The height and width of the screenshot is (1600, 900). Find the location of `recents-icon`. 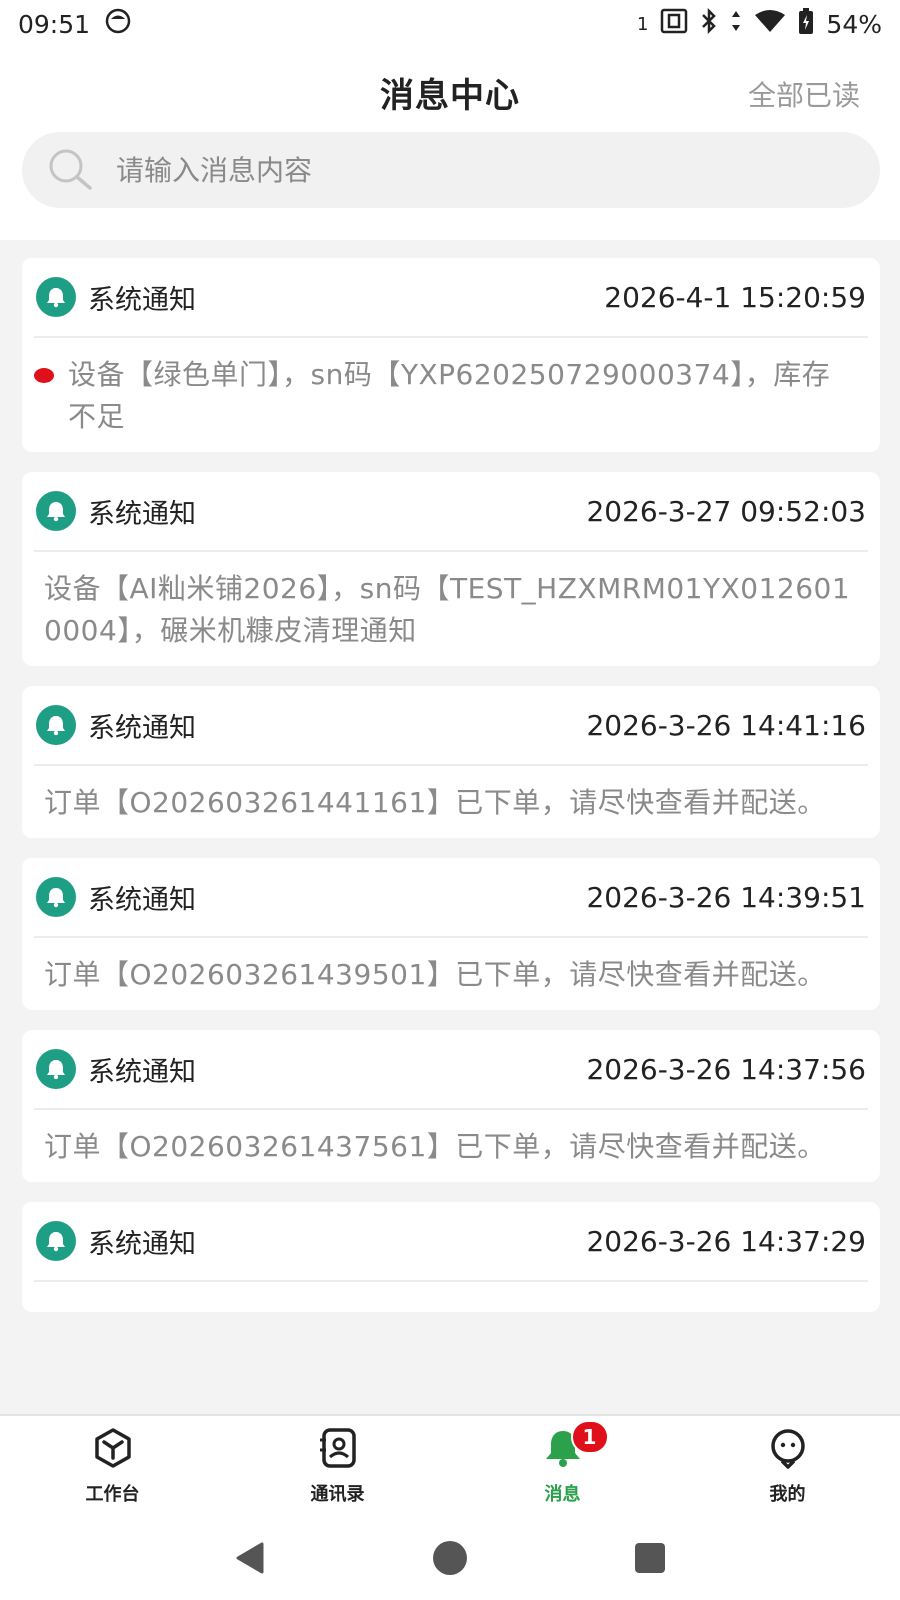

recents-icon is located at coordinates (650, 1560).